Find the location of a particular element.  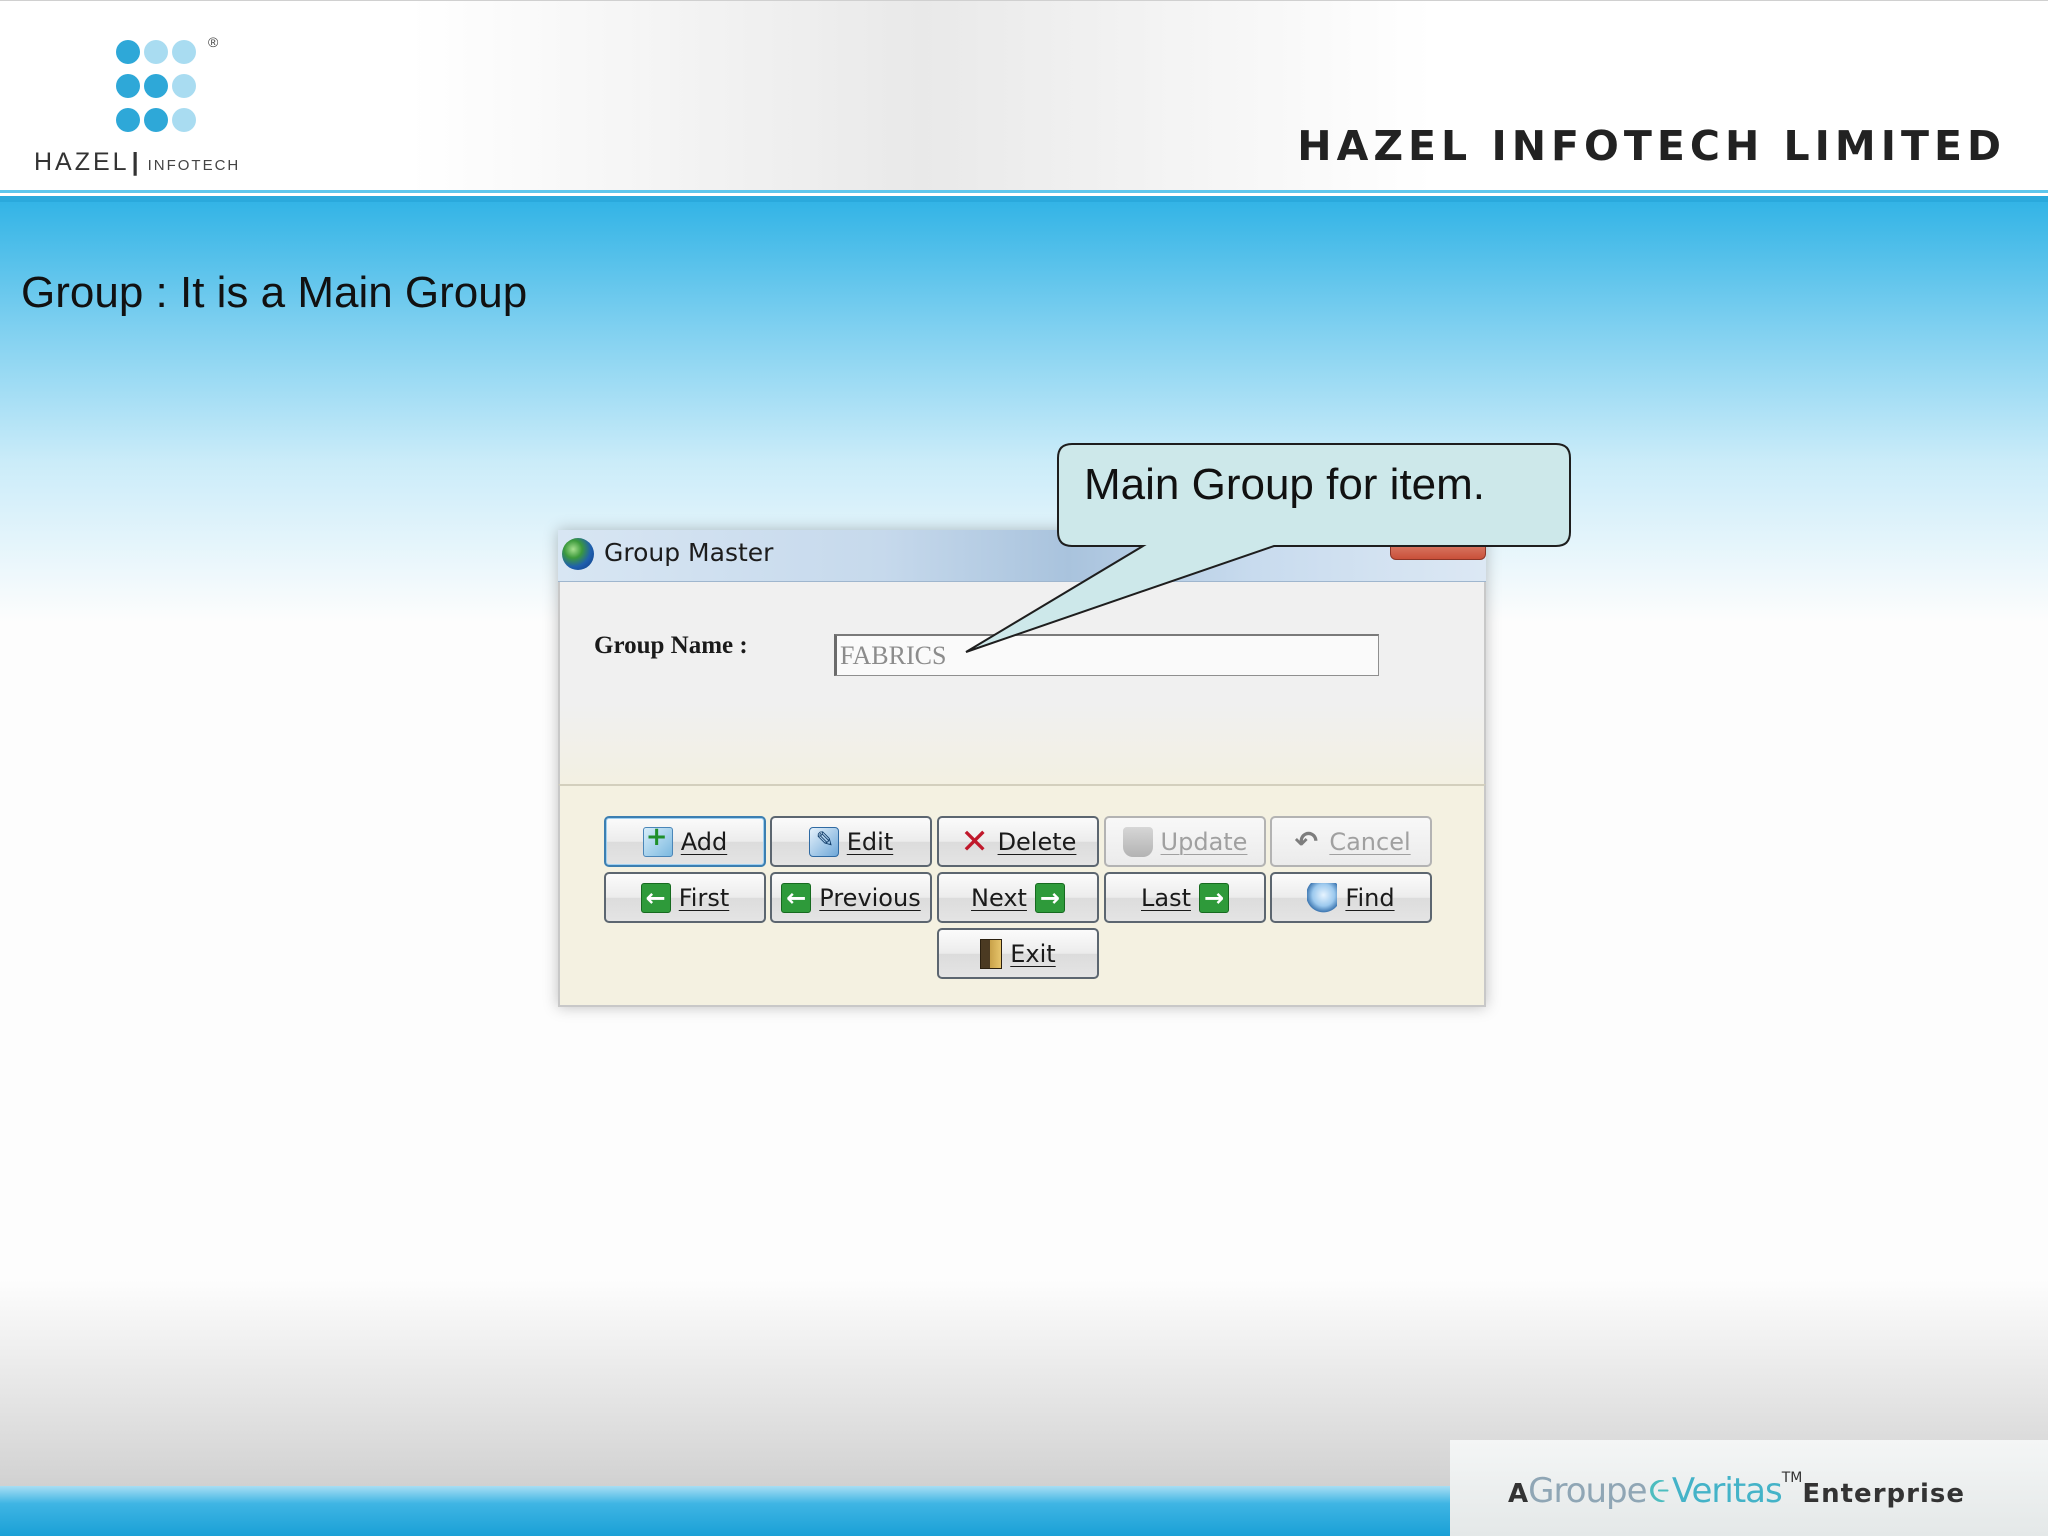

undo-icon: ↶ is located at coordinates (1306, 841).